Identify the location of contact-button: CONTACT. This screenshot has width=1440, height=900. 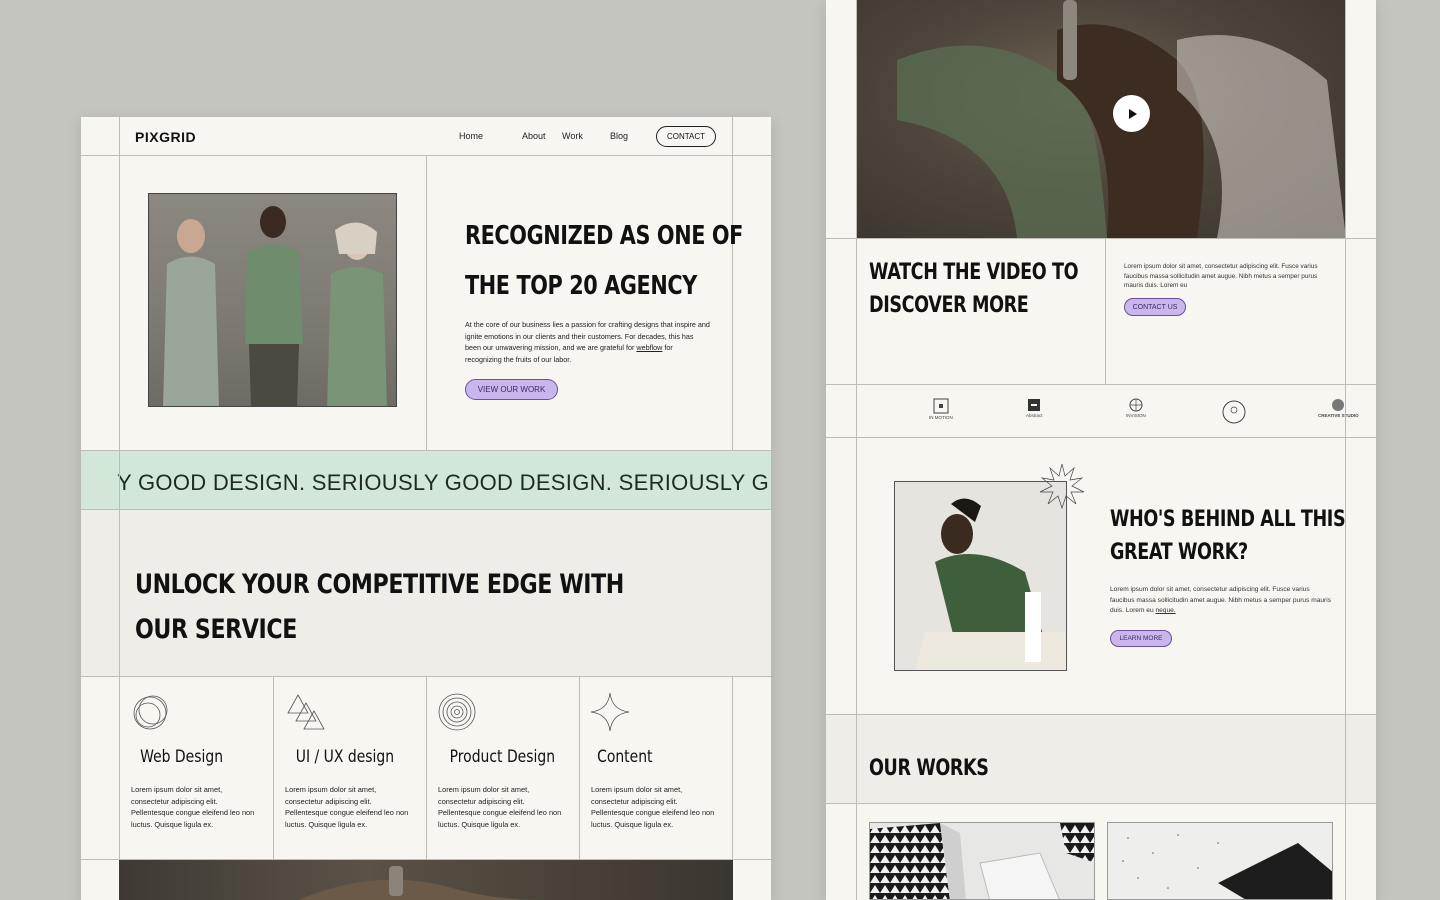
(686, 136).